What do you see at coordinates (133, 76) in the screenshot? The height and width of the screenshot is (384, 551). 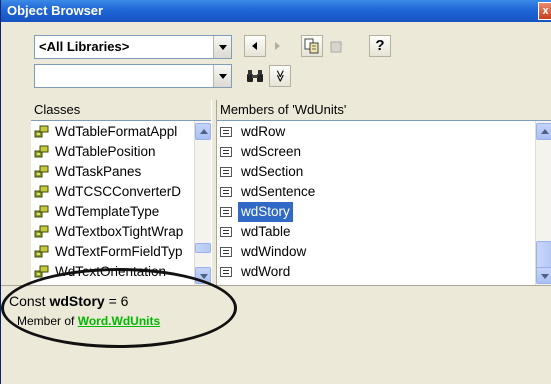 I see `search-text-dropdown` at bounding box center [133, 76].